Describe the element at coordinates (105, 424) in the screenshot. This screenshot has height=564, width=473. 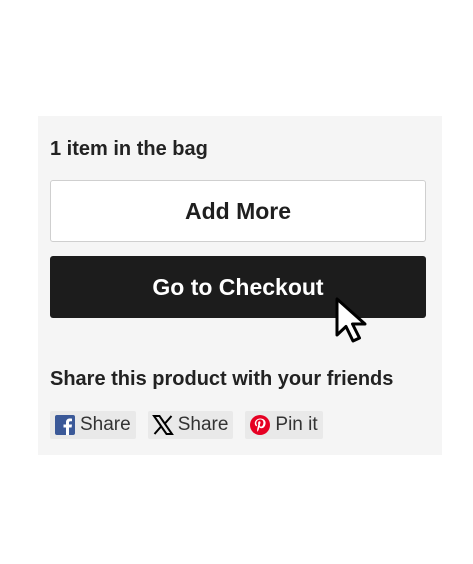
I see `facebook-share-label: Share` at that location.